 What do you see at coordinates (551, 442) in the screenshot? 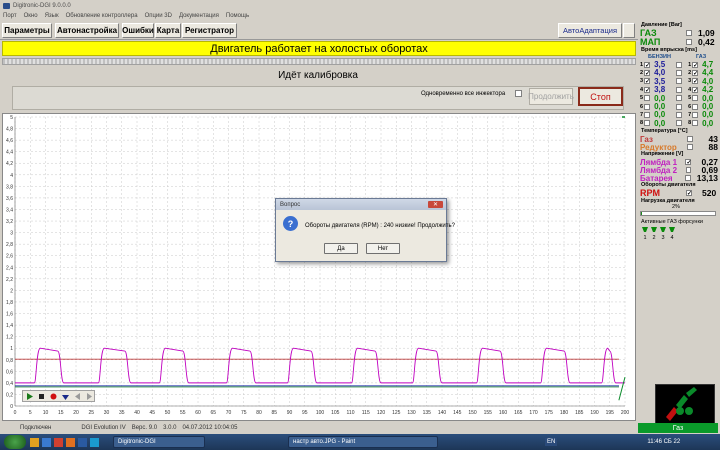
I see `language-indicator: EN` at bounding box center [551, 442].